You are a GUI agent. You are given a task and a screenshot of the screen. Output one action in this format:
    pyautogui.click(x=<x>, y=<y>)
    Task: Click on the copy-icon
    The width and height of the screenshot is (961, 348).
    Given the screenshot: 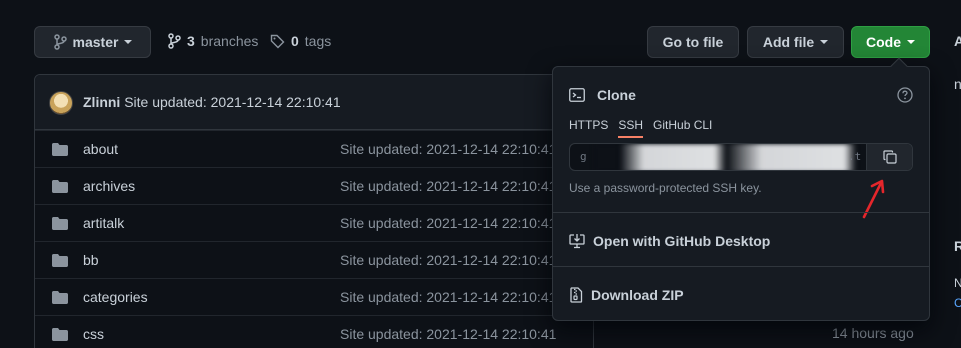 What is the action you would take?
    pyautogui.click(x=889, y=157)
    